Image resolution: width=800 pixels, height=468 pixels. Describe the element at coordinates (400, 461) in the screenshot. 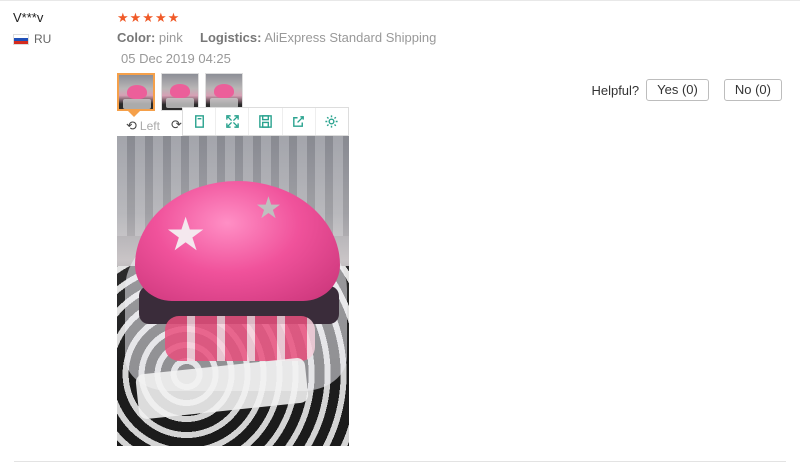

I see `review-divider` at that location.